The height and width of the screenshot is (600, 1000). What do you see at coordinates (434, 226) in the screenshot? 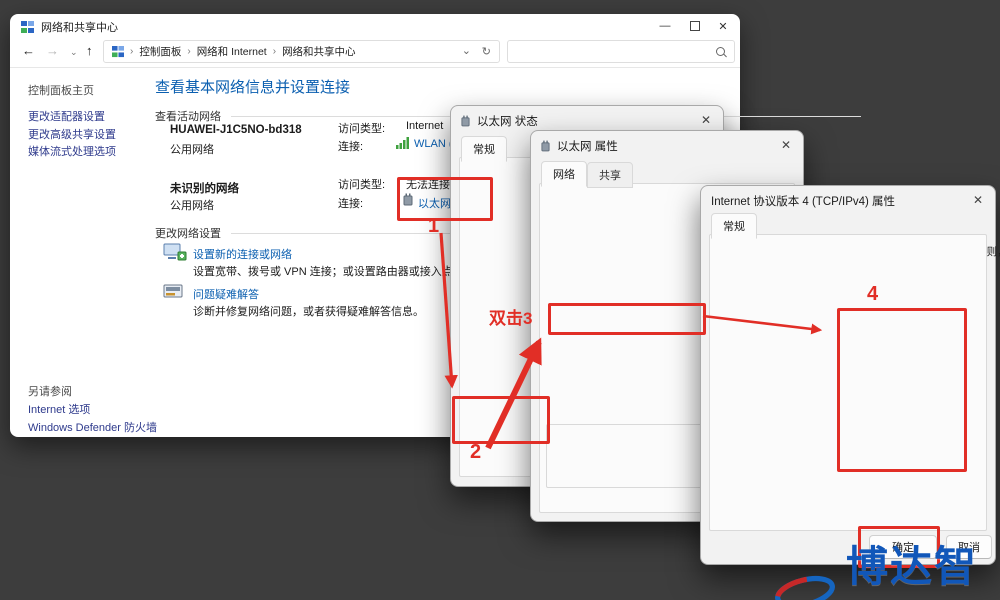
I see `annotation-number-1: 1` at bounding box center [434, 226].